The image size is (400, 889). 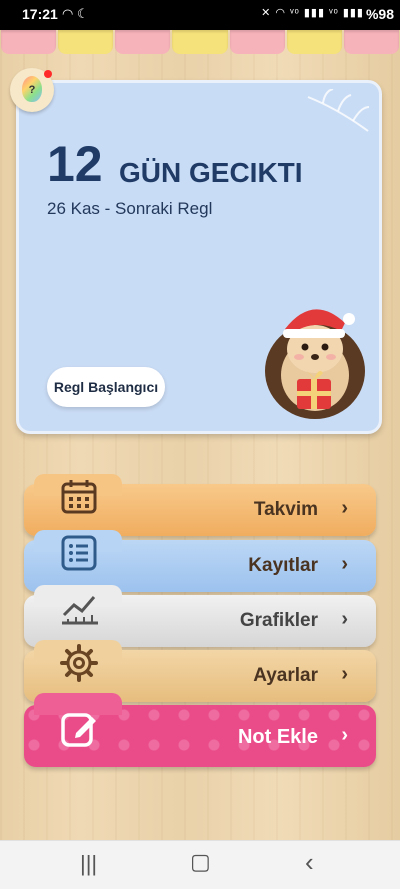 What do you see at coordinates (309, 862) in the screenshot?
I see `back-icon: ‹` at bounding box center [309, 862].